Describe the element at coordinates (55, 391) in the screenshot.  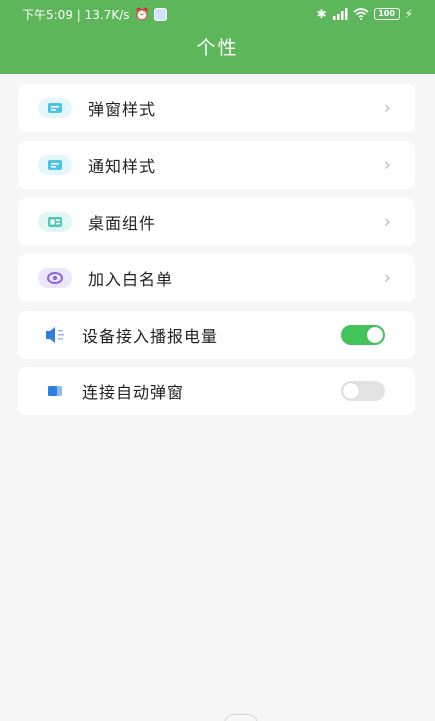
I see `auto-popup-icon` at that location.